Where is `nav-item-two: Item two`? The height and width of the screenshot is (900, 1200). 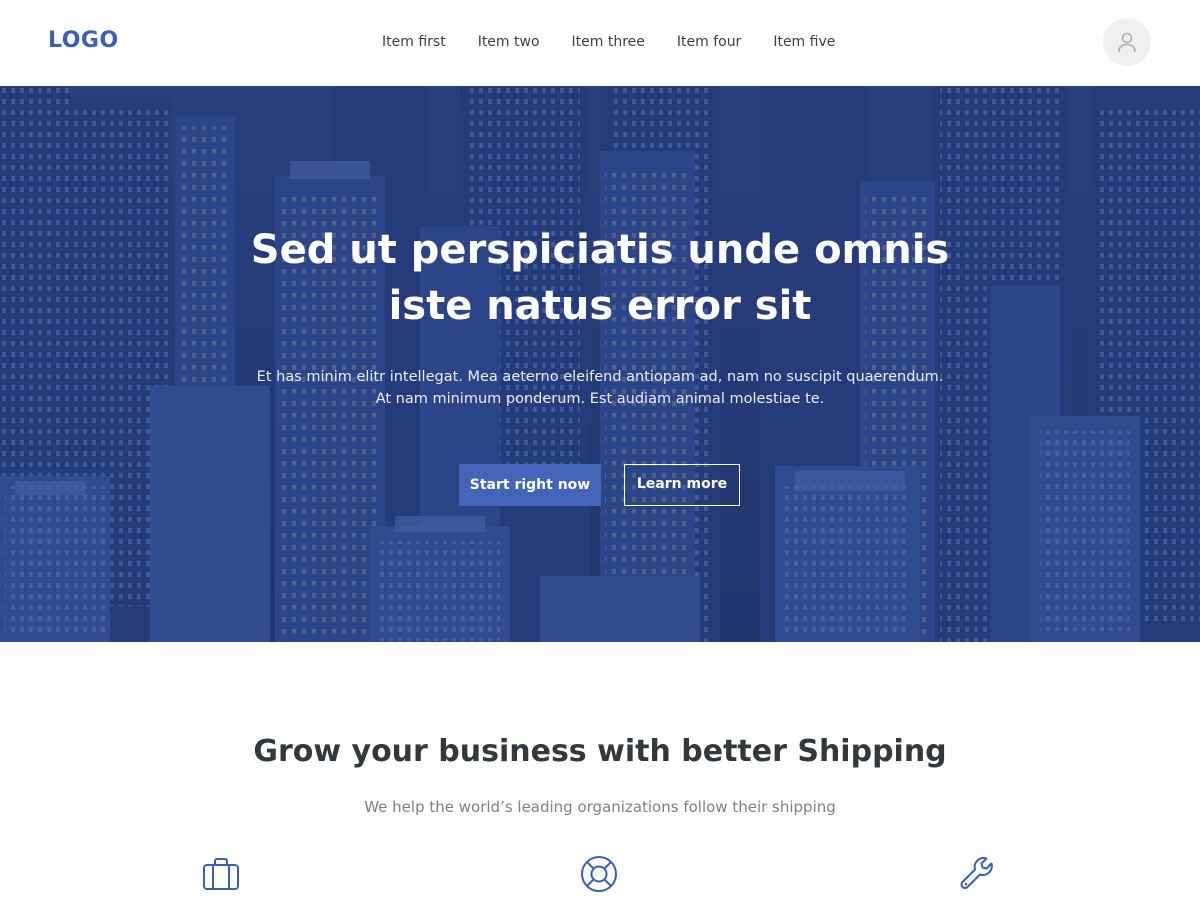
nav-item-two: Item two is located at coordinates (509, 42).